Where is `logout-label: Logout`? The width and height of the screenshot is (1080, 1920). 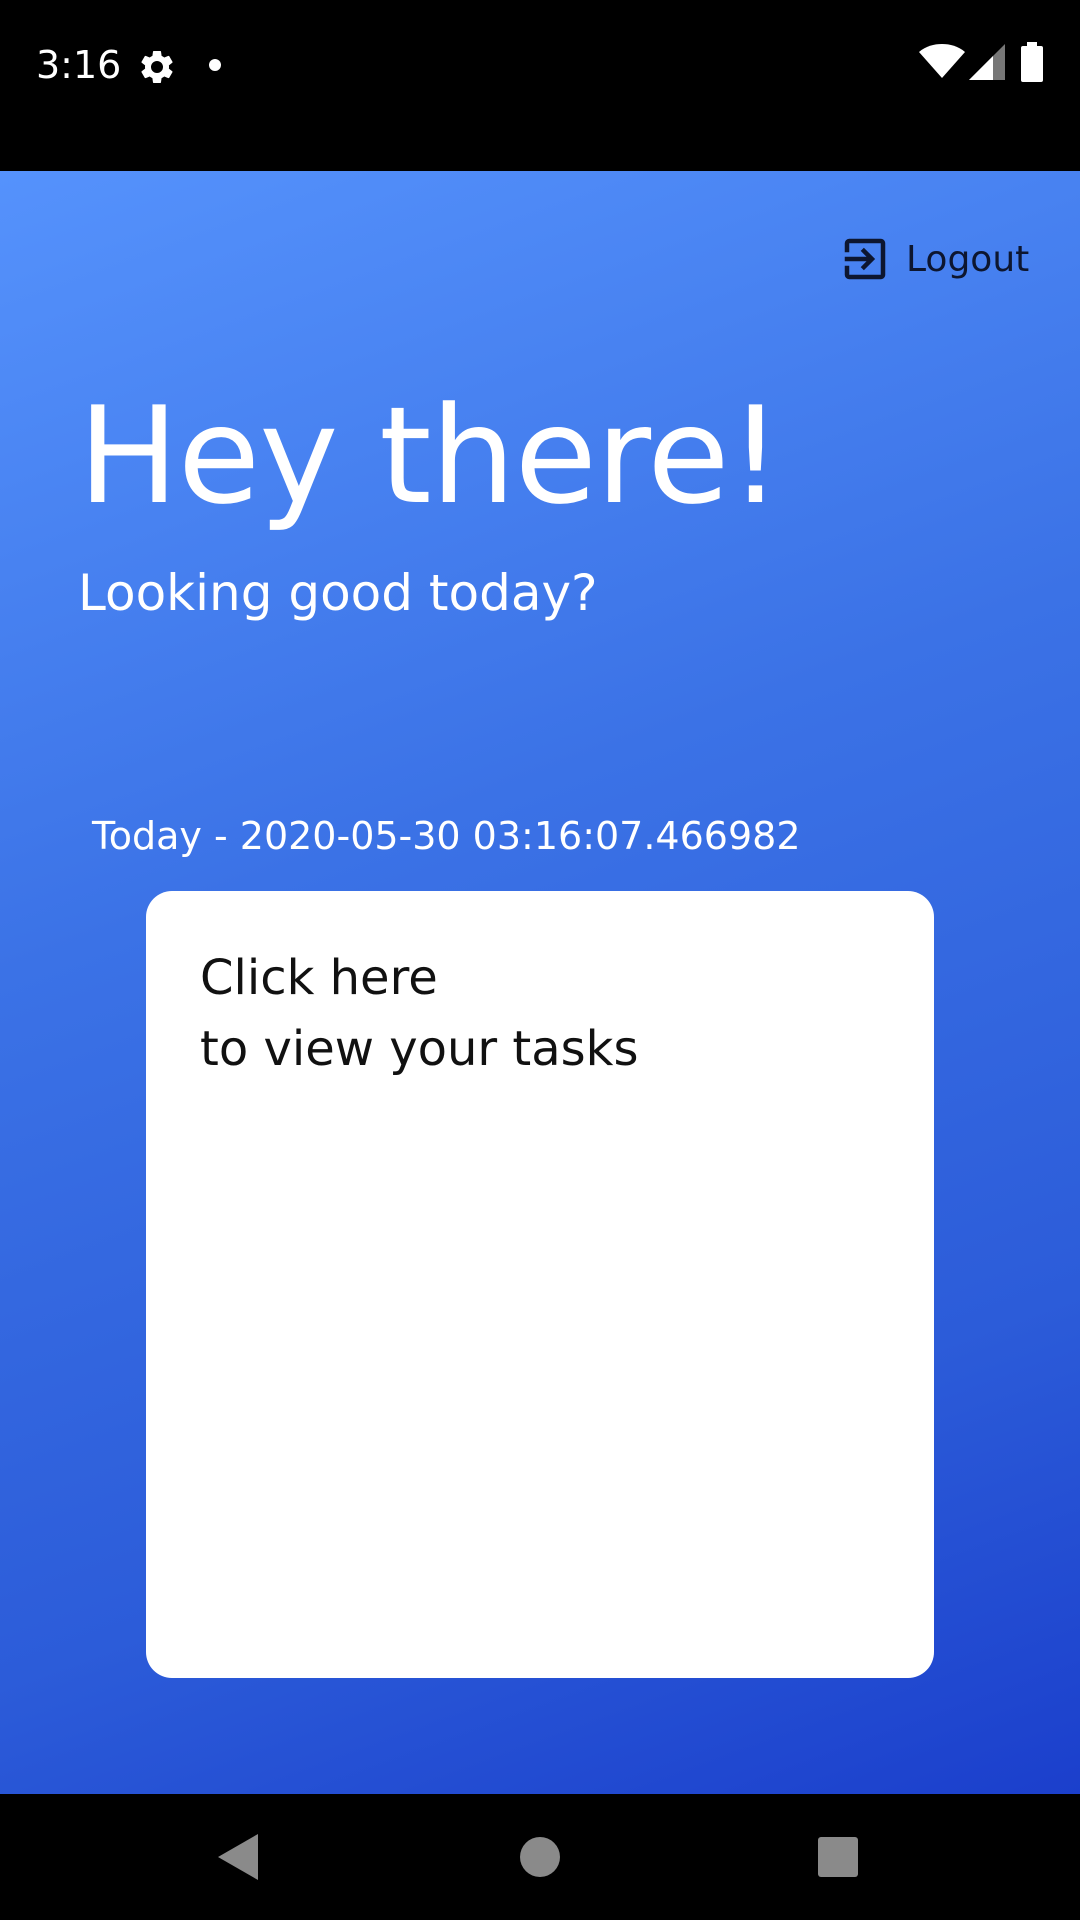
logout-label: Logout is located at coordinates (968, 259).